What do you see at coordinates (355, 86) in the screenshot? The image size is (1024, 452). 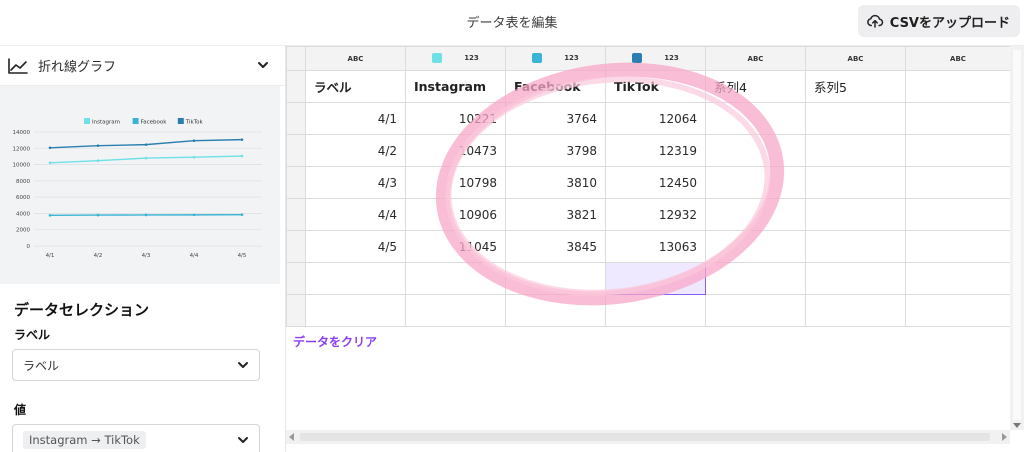 I see `header-cell: ラベル` at bounding box center [355, 86].